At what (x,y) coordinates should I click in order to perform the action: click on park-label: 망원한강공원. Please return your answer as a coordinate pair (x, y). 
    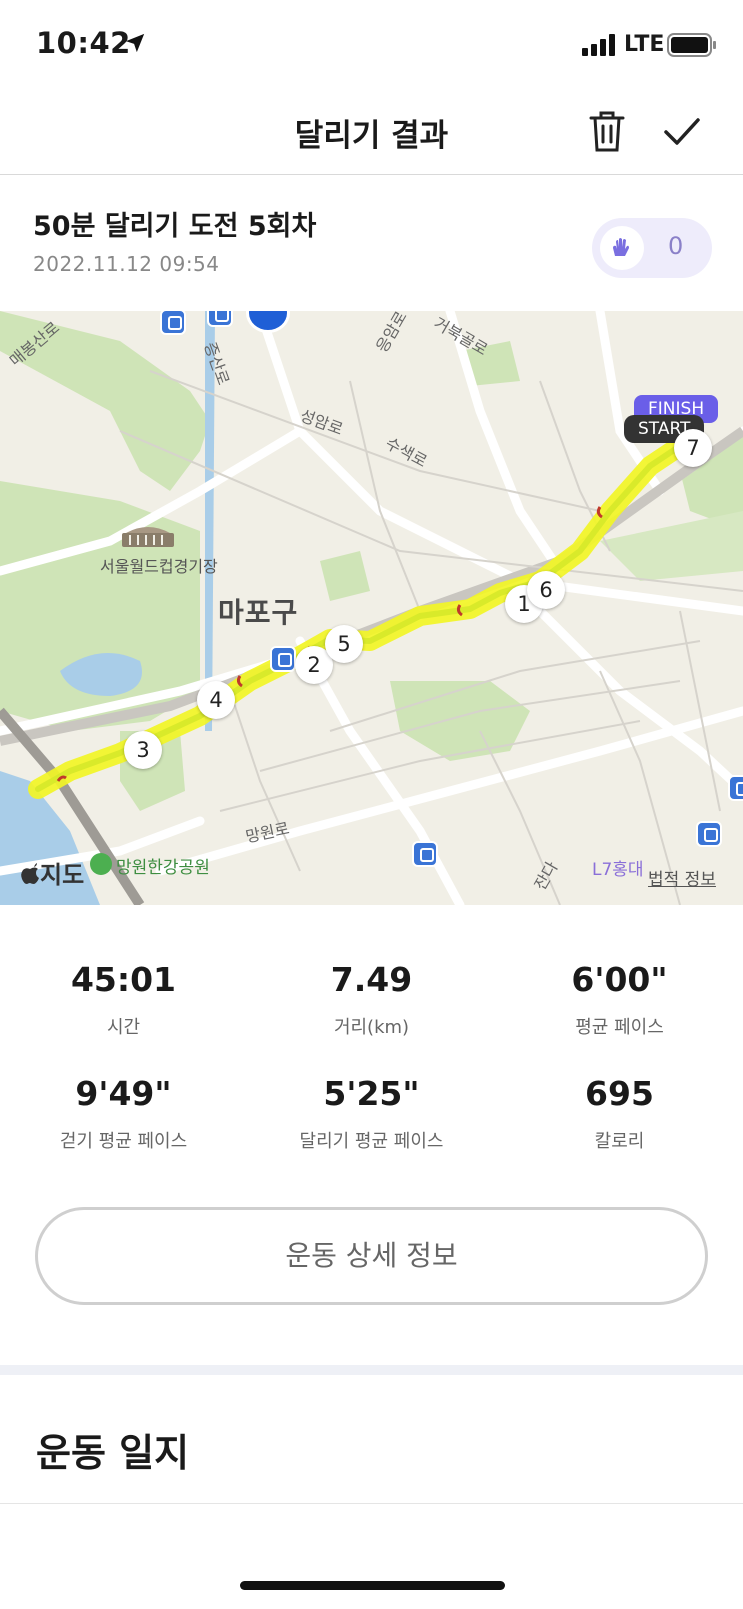
    Looking at the image, I should click on (163, 868).